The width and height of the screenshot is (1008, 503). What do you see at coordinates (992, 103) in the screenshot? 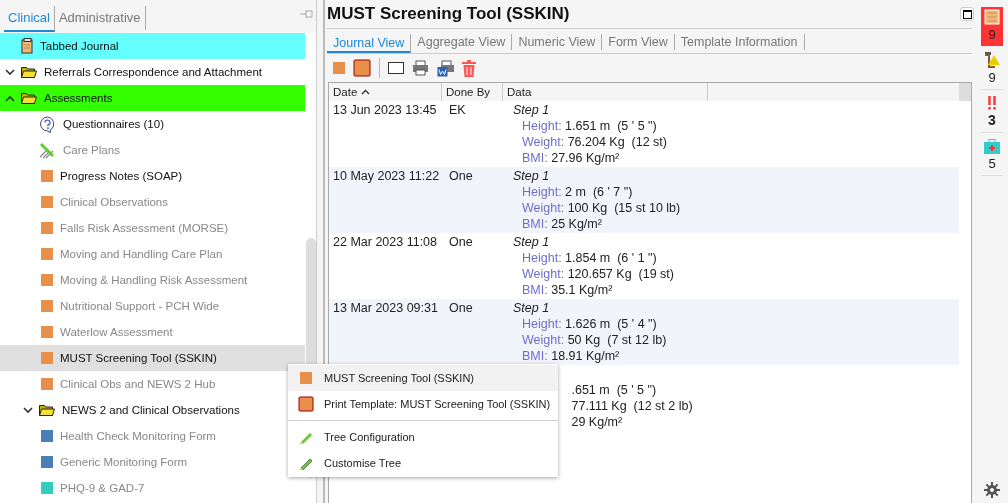
I see `exclamation-icon` at bounding box center [992, 103].